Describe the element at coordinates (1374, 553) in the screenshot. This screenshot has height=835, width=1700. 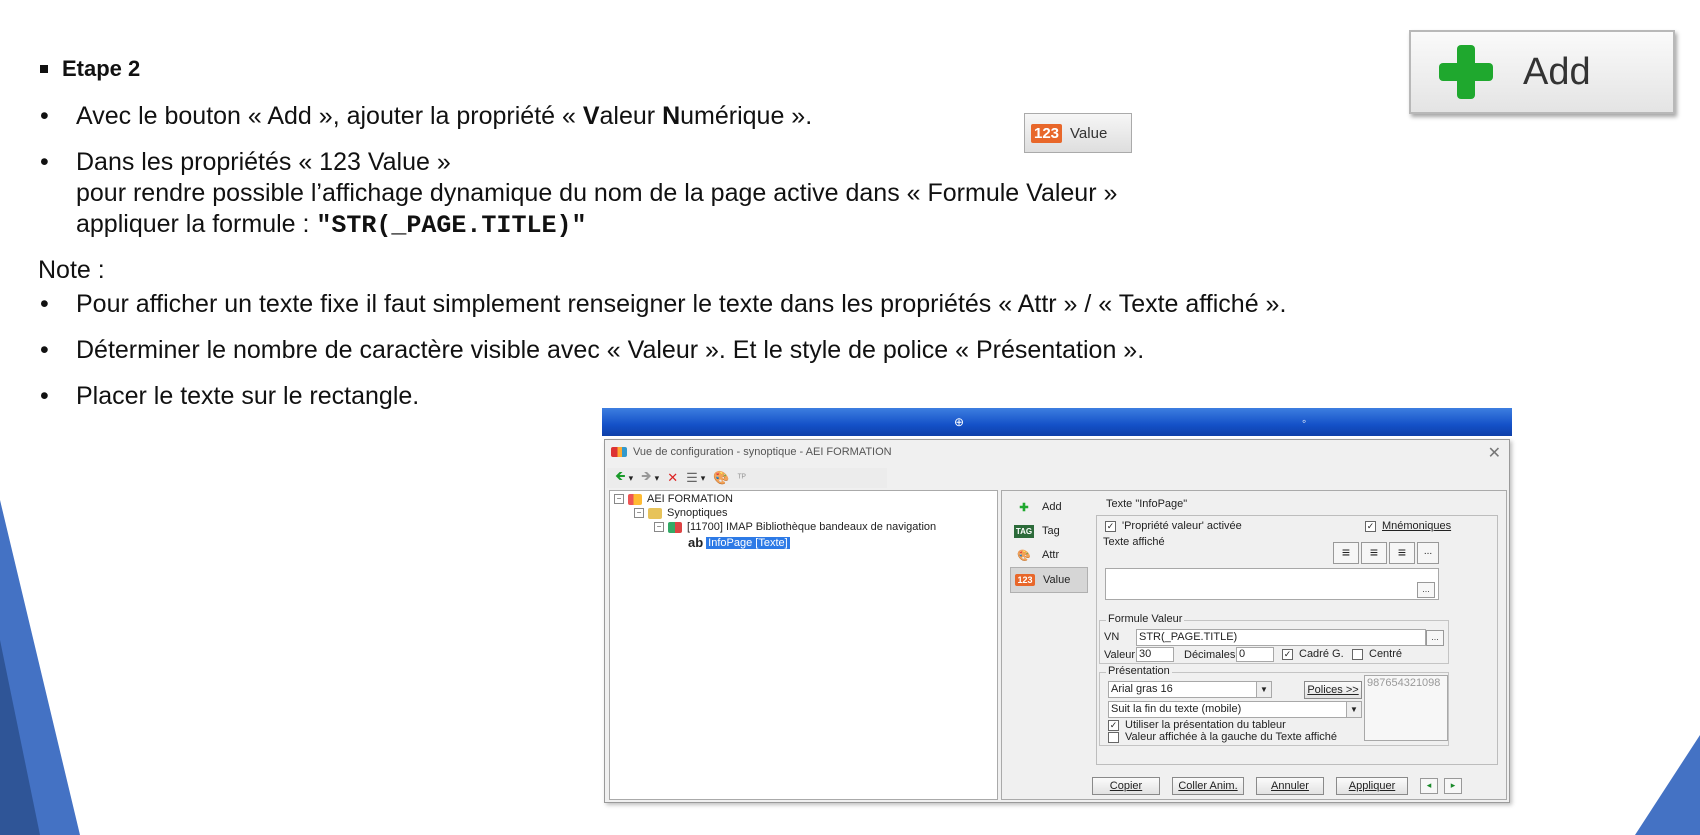
I see `align-center-icon: ≡` at that location.